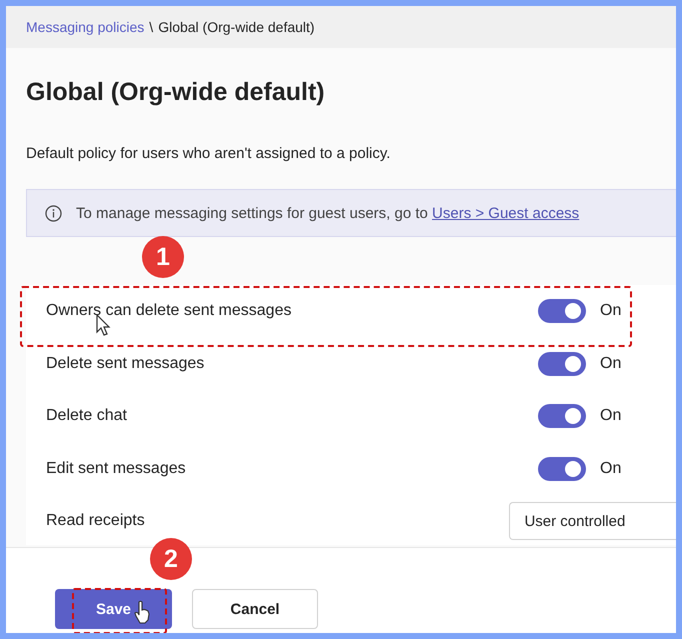 This screenshot has height=639, width=682. I want to click on page-description: Default policy for users who aren't assigned to a policy., so click(209, 153).